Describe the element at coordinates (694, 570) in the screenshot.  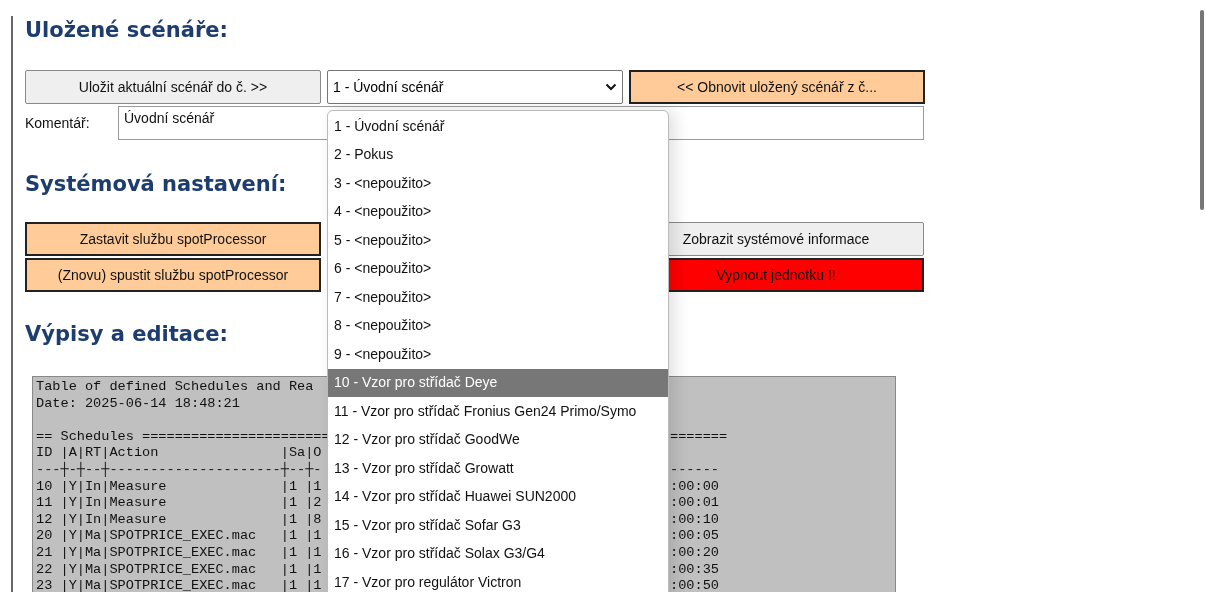
I see `listing-text: :00:35` at that location.